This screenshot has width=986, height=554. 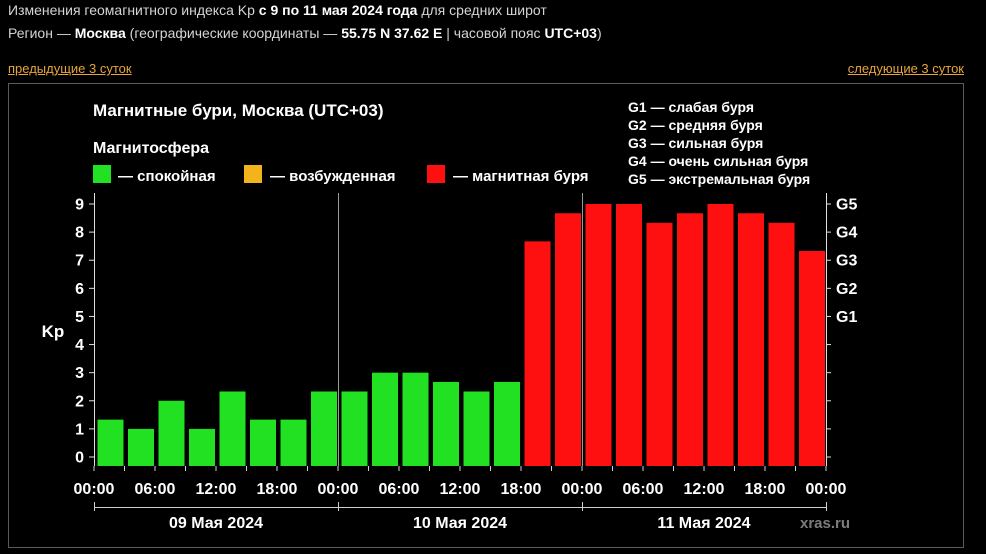 What do you see at coordinates (41, 33) in the screenshot?
I see `region-label: Регион —` at bounding box center [41, 33].